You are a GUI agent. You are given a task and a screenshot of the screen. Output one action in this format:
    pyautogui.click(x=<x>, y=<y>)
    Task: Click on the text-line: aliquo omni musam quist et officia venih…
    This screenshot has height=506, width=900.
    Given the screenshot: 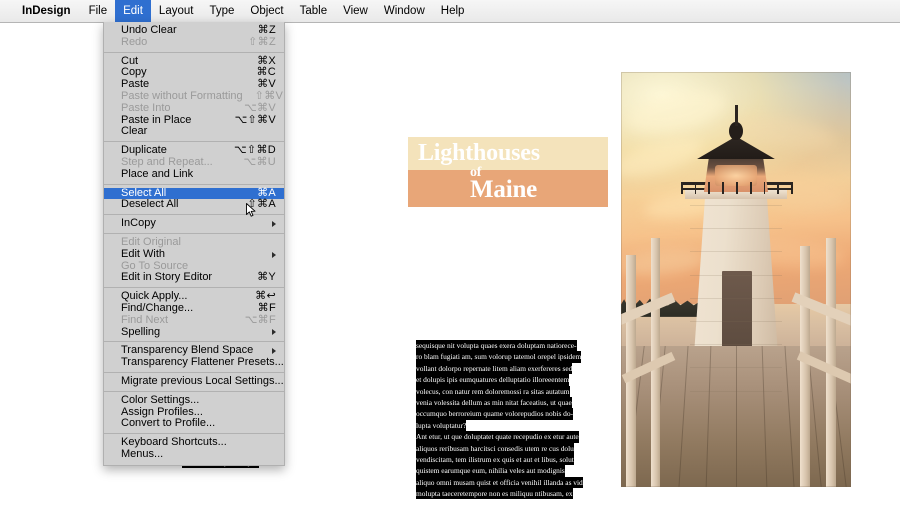 What is the action you would take?
    pyautogui.click(x=505, y=482)
    